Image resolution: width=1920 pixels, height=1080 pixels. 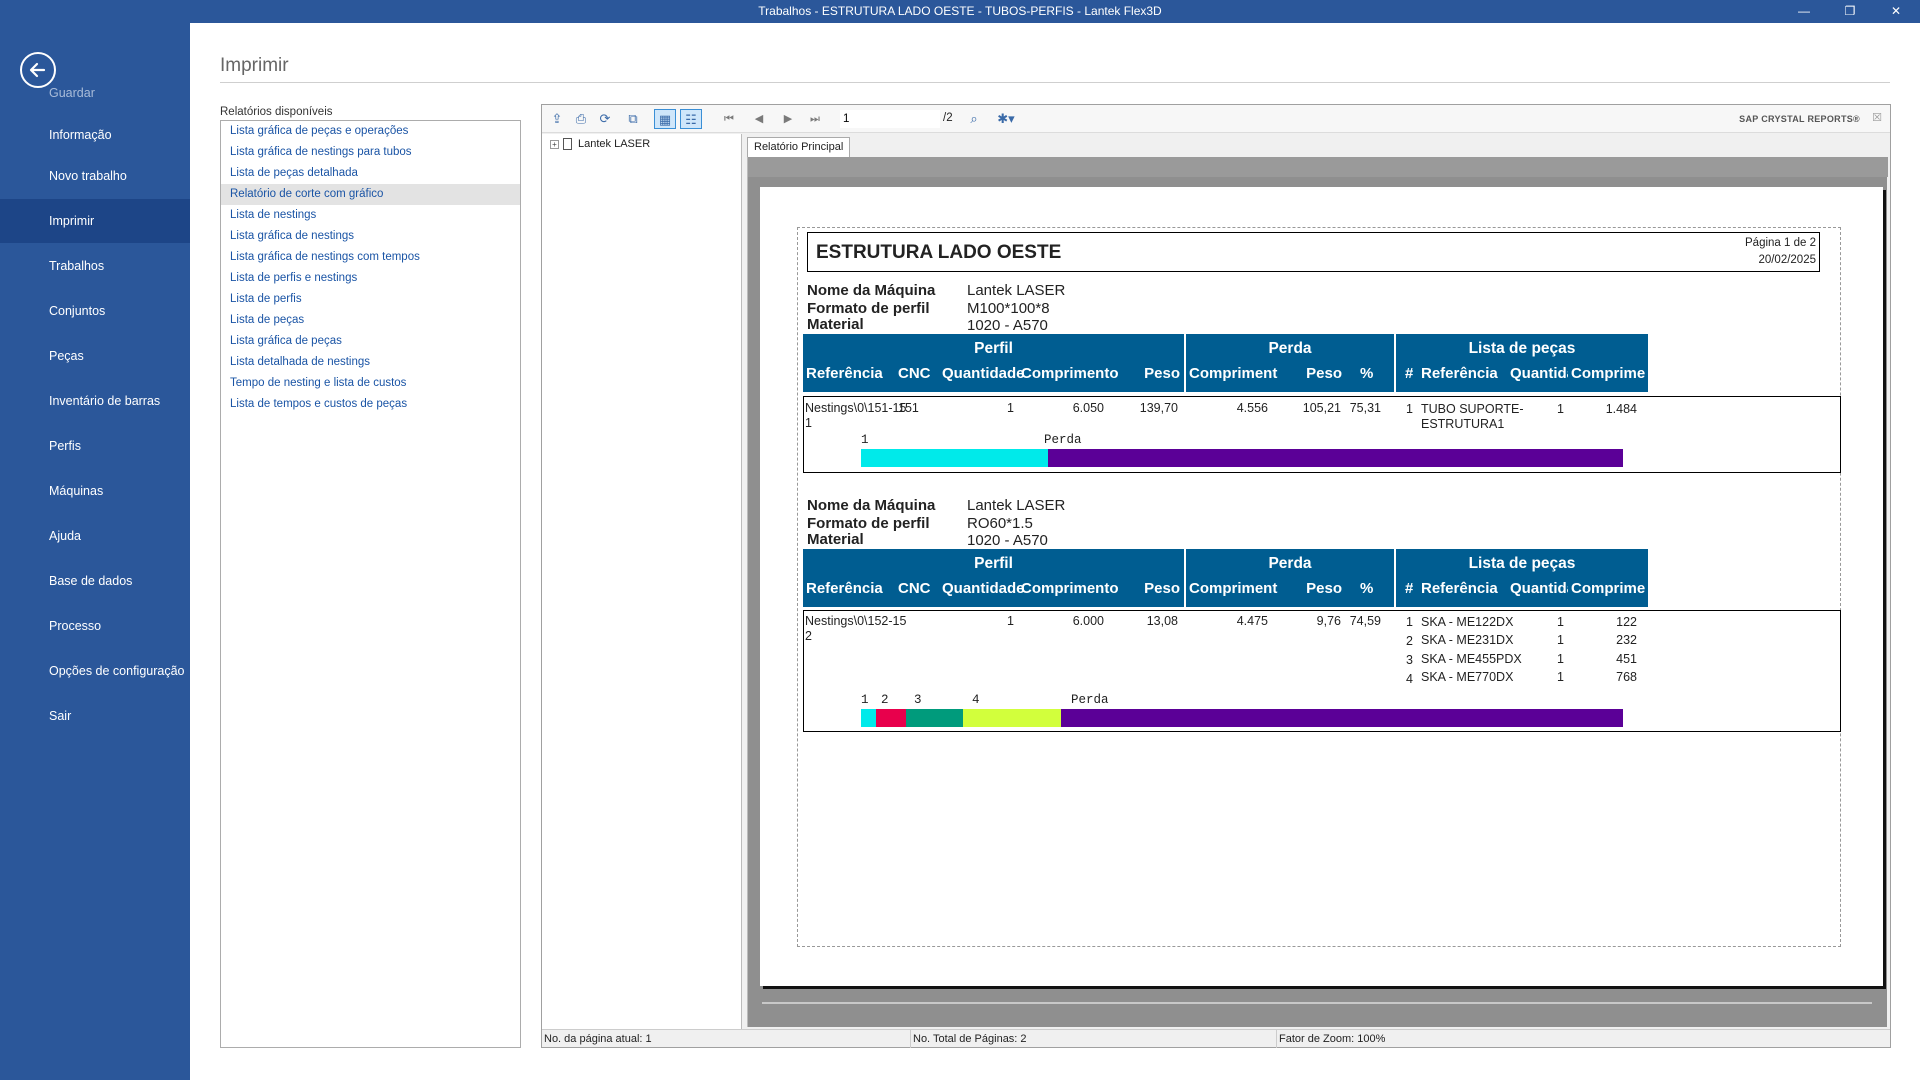 I want to click on waste-length: 4.556, so click(x=1252, y=408).